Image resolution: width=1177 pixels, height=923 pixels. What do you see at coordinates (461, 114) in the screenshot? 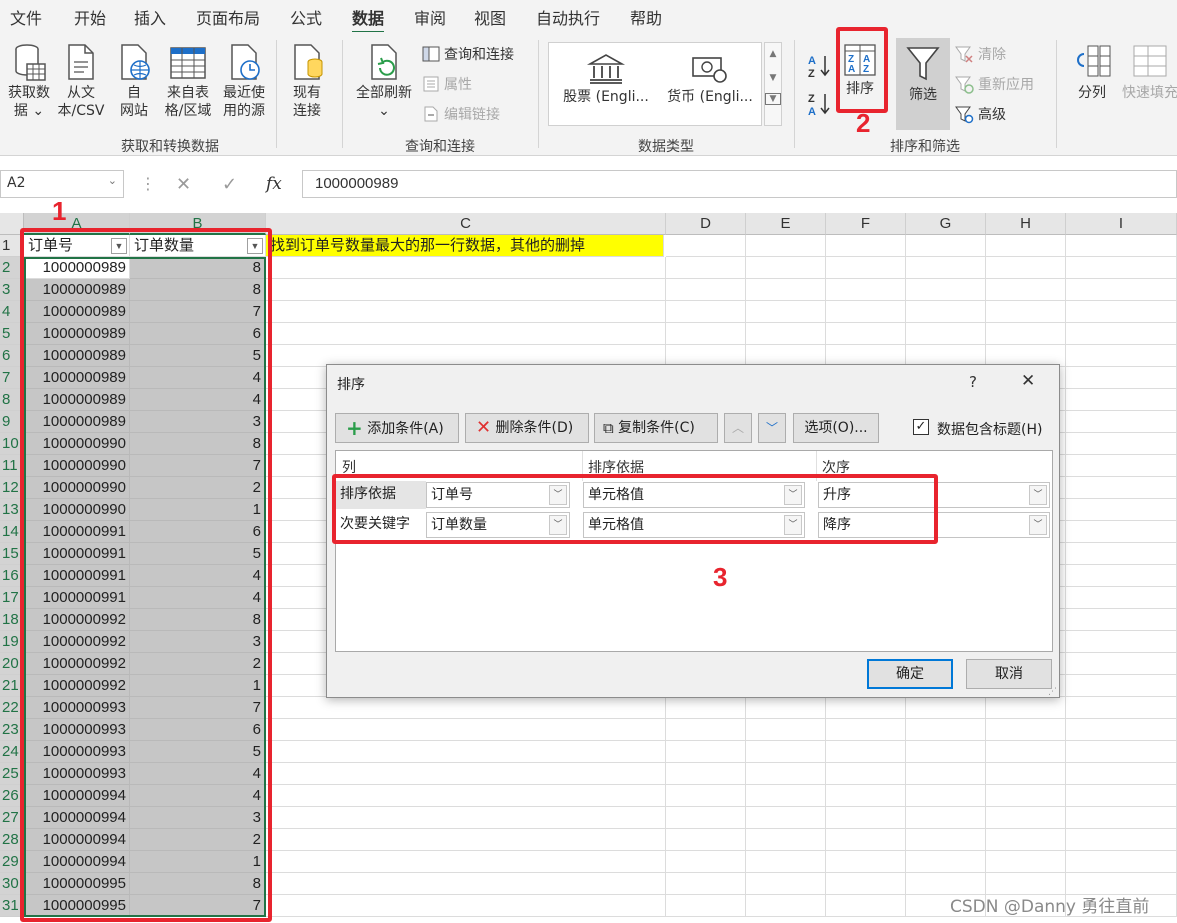
I see `edit-links-button: 编辑链接` at bounding box center [461, 114].